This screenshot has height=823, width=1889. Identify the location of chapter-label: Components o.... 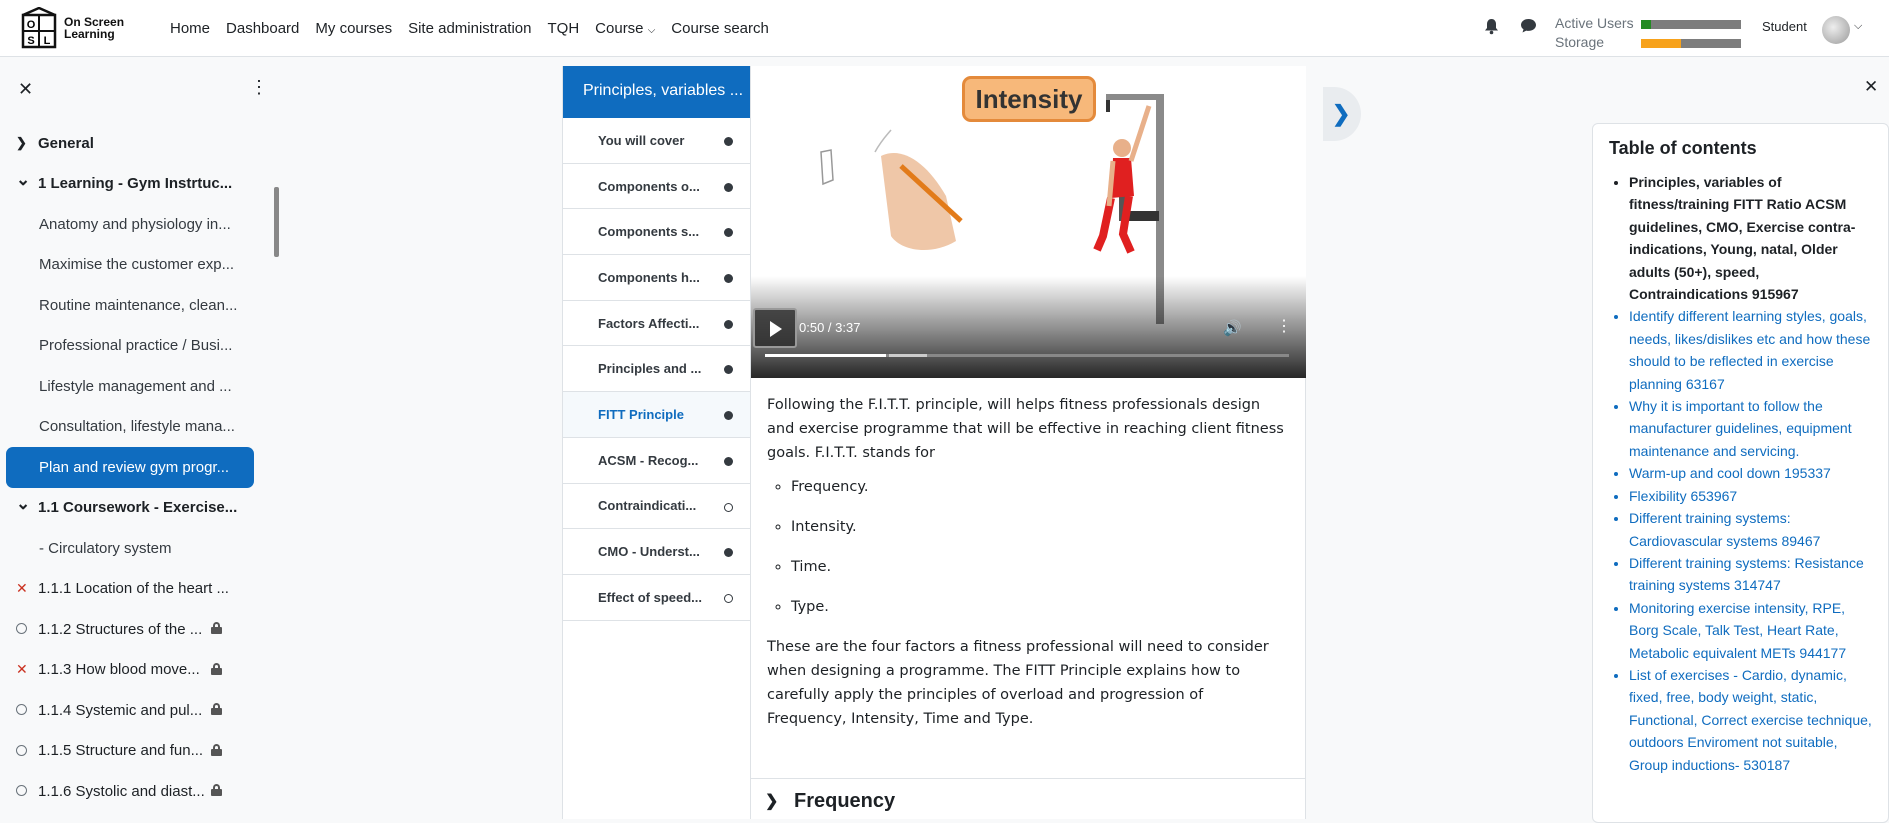
(649, 186).